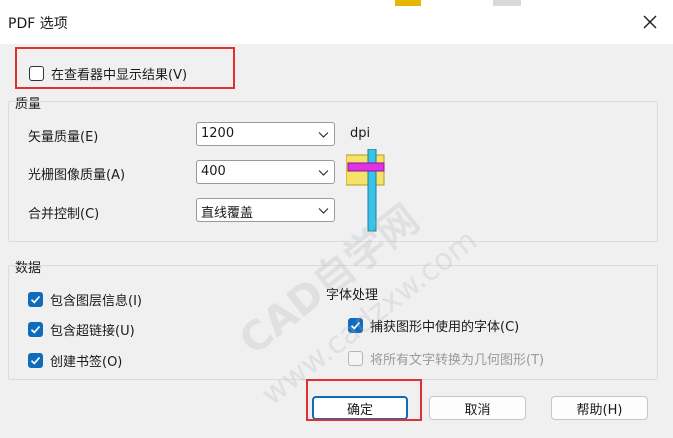 This screenshot has width=673, height=438. What do you see at coordinates (63, 137) in the screenshot?
I see `vector-quality-label: 矢量质量(E)` at bounding box center [63, 137].